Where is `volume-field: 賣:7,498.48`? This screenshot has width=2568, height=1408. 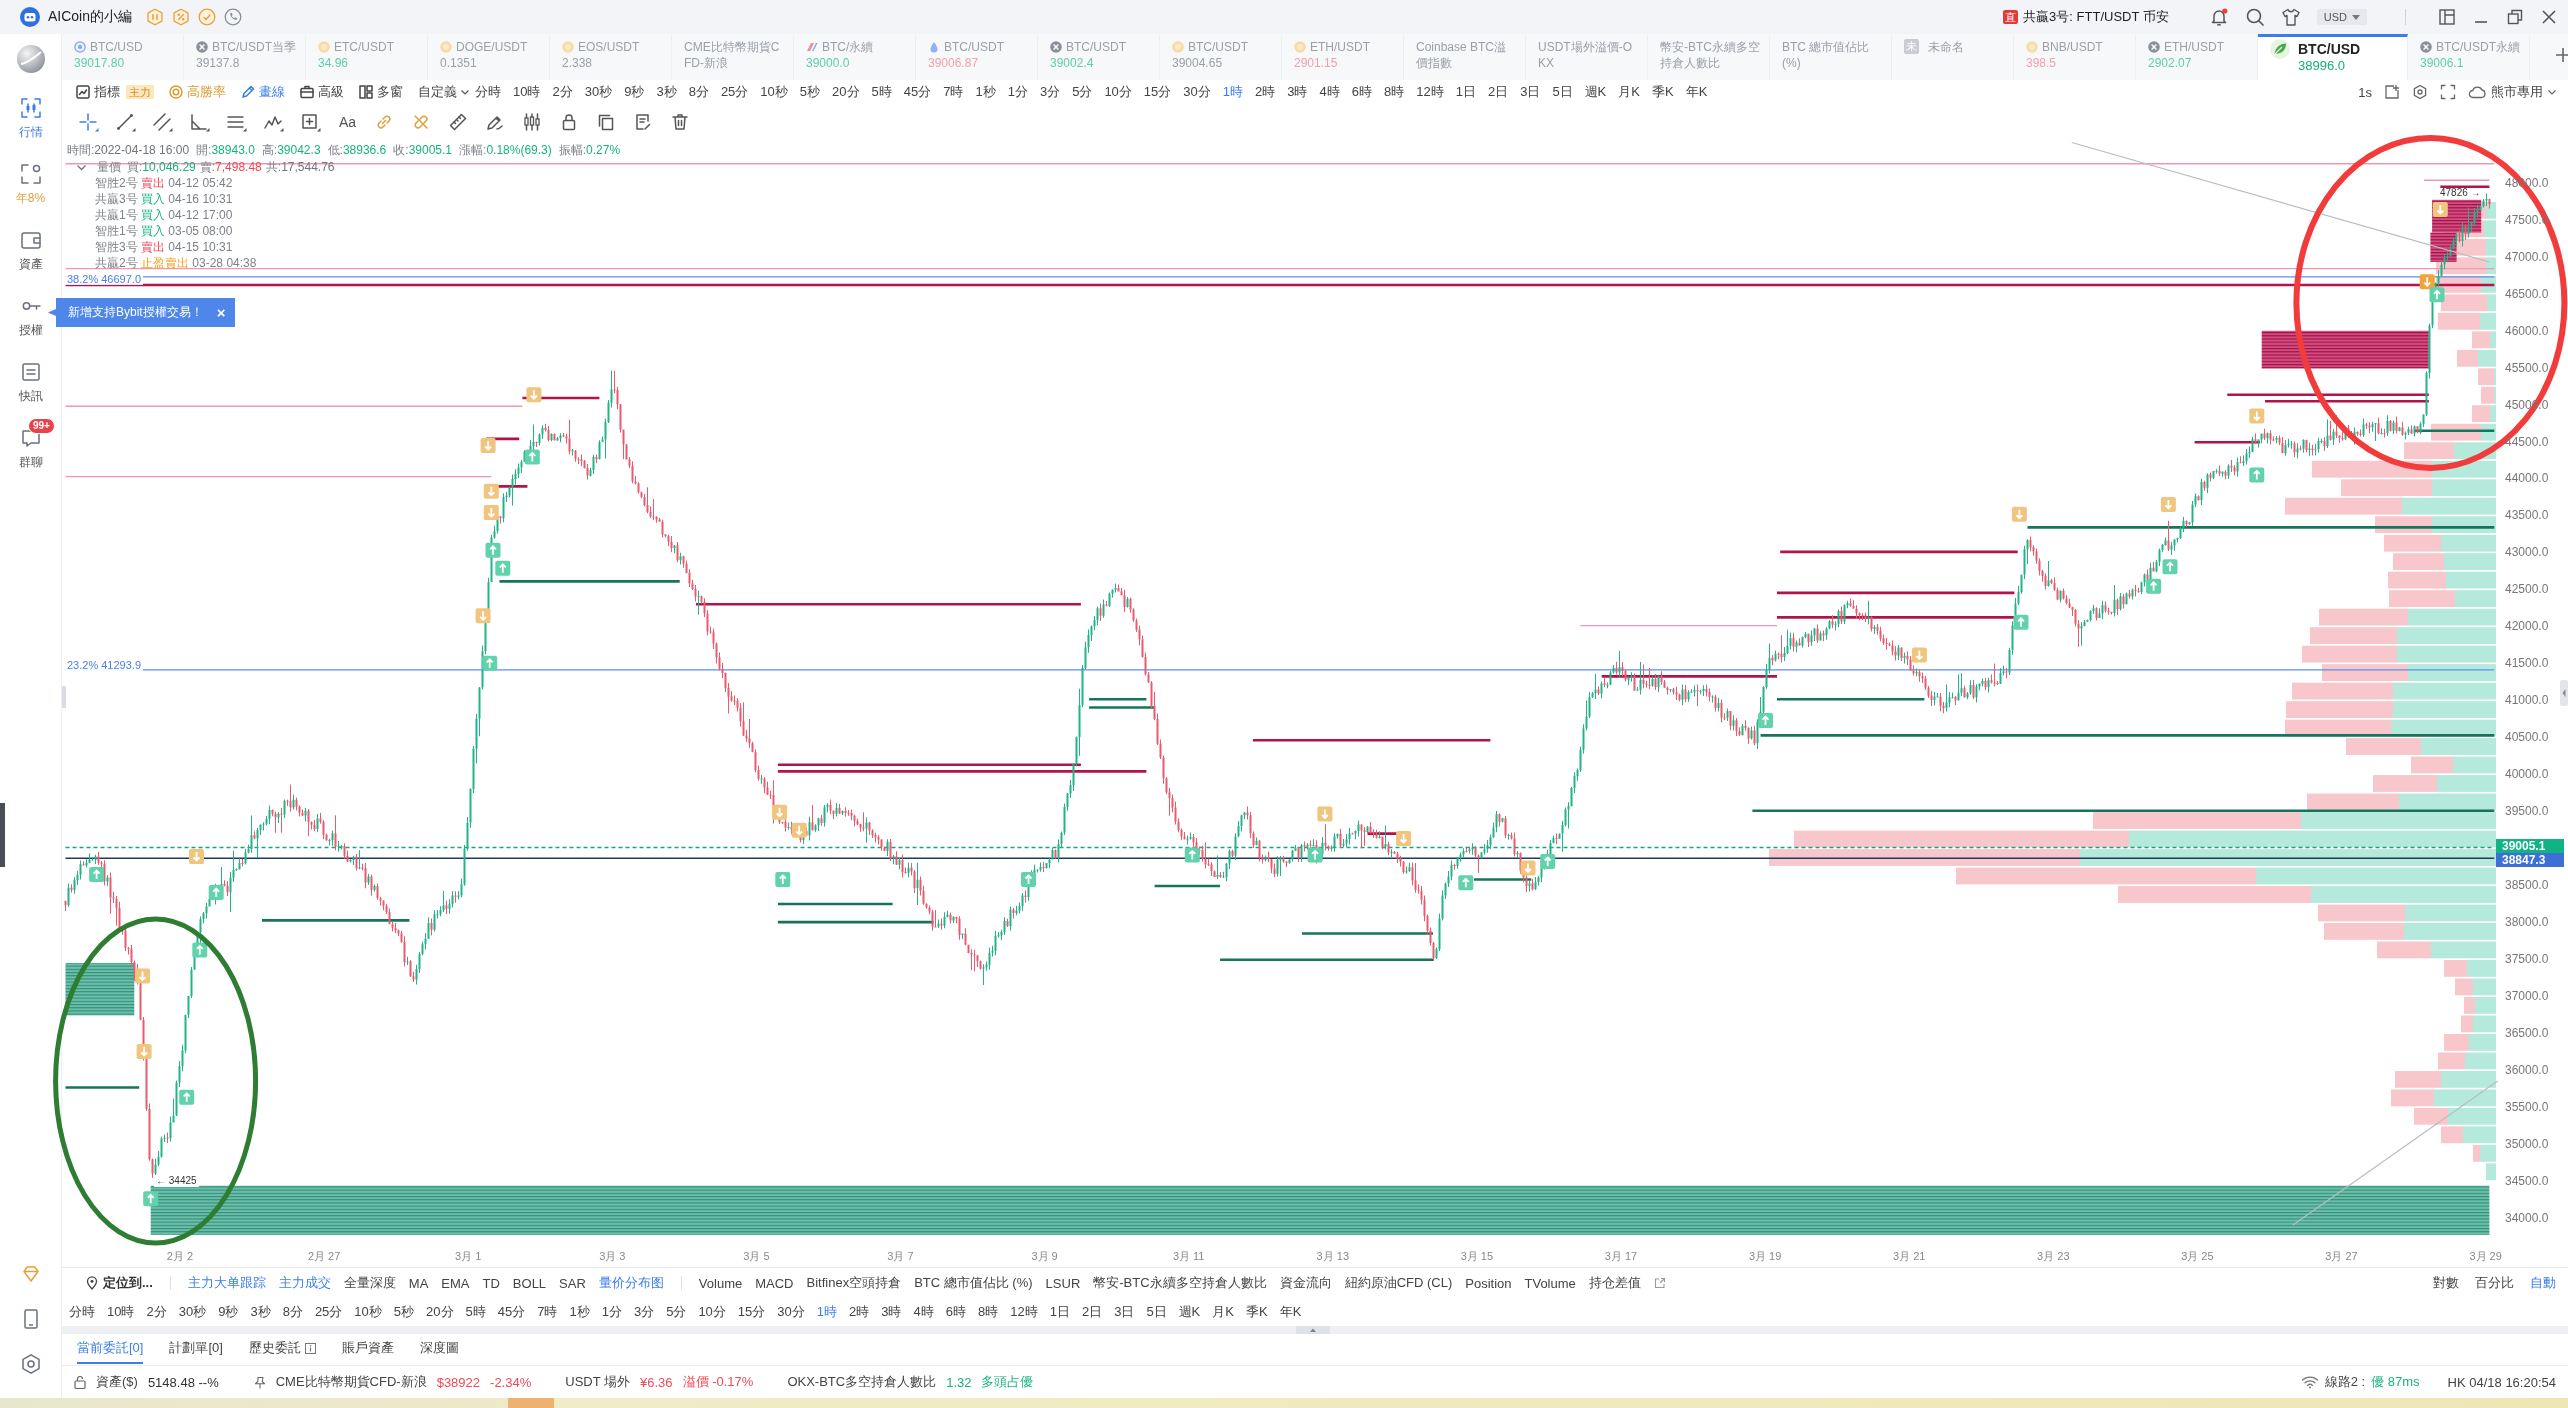 volume-field: 賣:7,498.48 is located at coordinates (230, 167).